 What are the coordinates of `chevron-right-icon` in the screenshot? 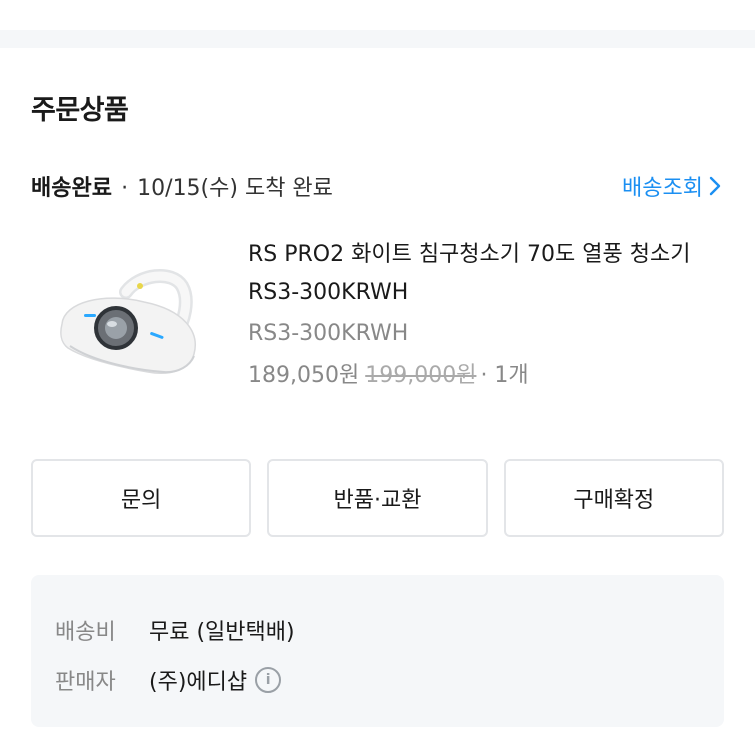 It's located at (715, 186).